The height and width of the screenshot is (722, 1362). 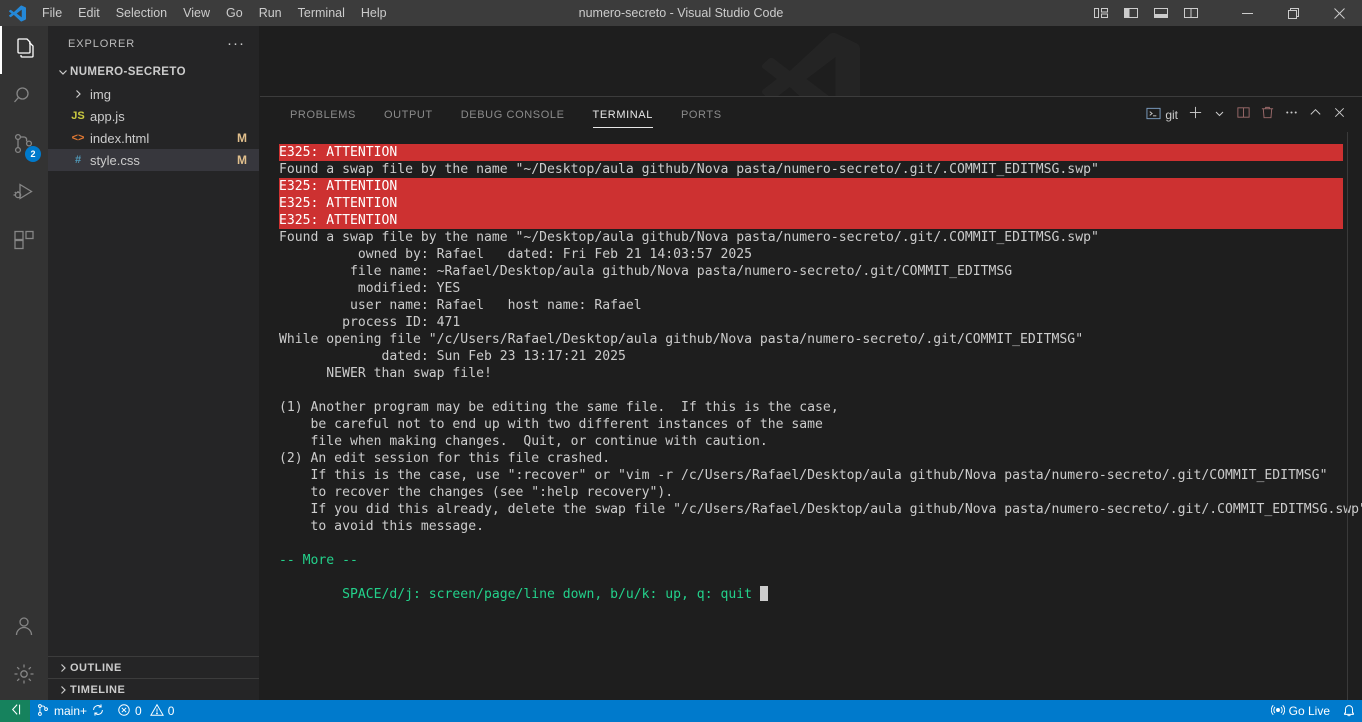 I want to click on tab-terminal: TERMINAL, so click(x=623, y=114).